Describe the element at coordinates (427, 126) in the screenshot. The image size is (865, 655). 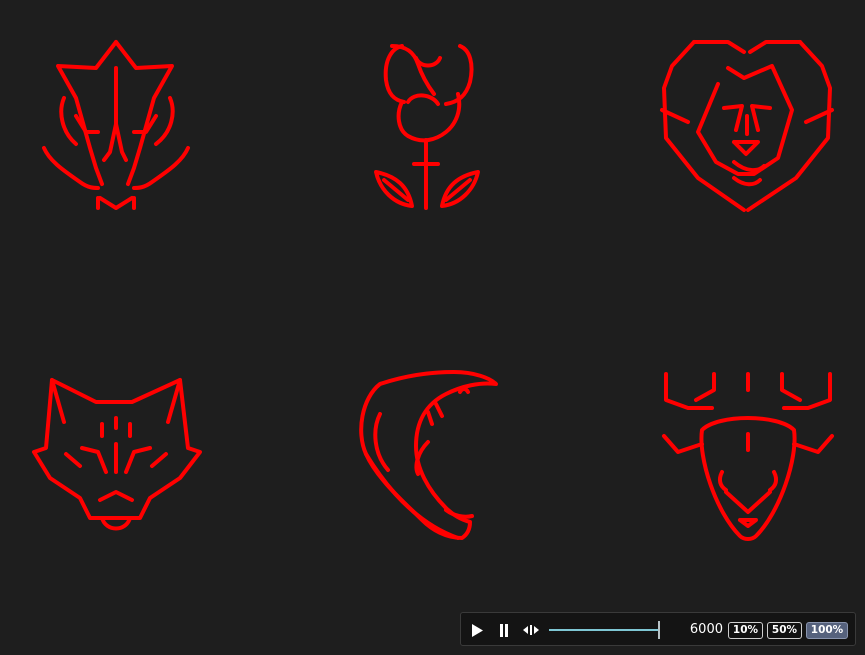
I see `rose-icon` at that location.